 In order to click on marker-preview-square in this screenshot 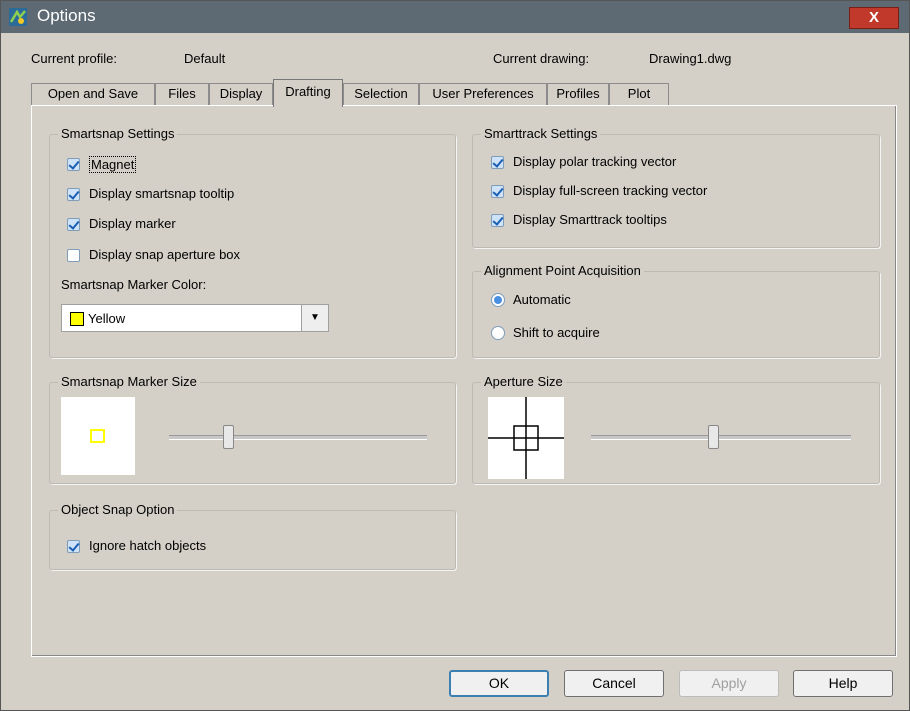, I will do `click(97, 436)`.